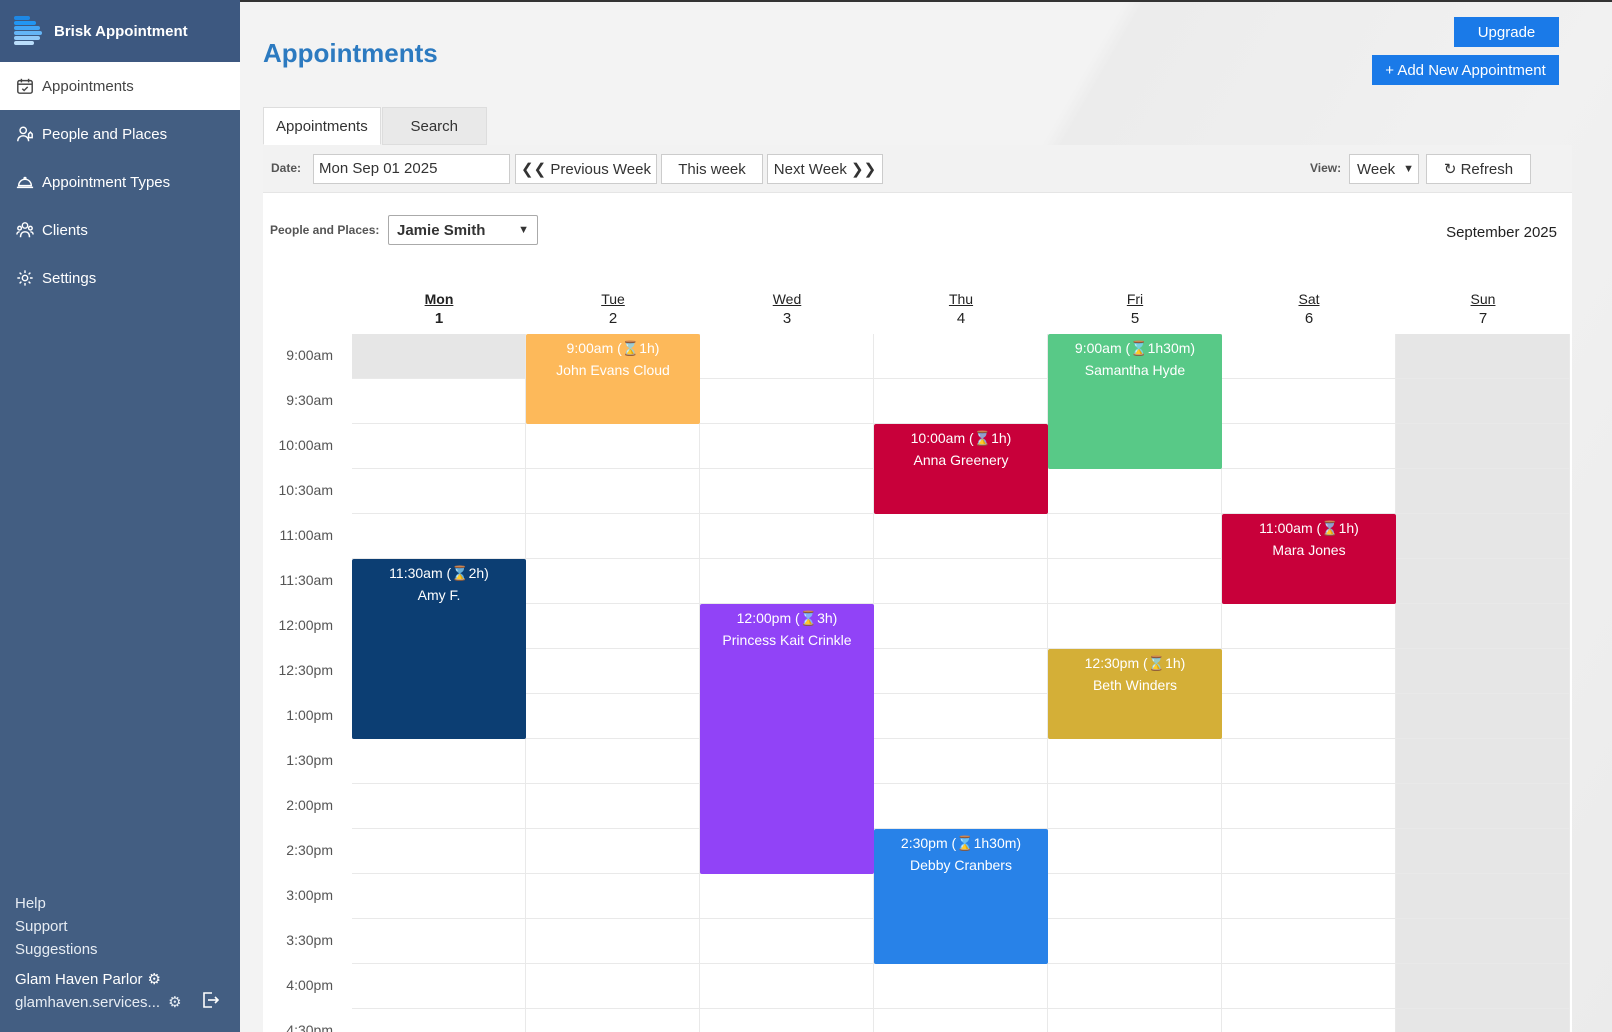 The width and height of the screenshot is (1612, 1032). What do you see at coordinates (961, 896) in the screenshot?
I see `appointment-block: 2:30pm (⌛1h30m) Debby Cranbers` at bounding box center [961, 896].